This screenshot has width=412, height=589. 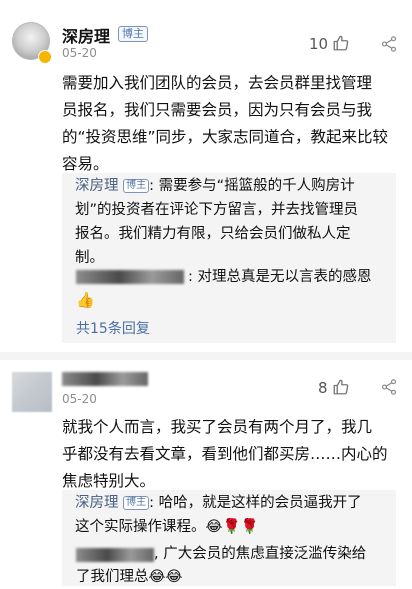 What do you see at coordinates (165, 577) in the screenshot?
I see `emoji: 😂😂` at bounding box center [165, 577].